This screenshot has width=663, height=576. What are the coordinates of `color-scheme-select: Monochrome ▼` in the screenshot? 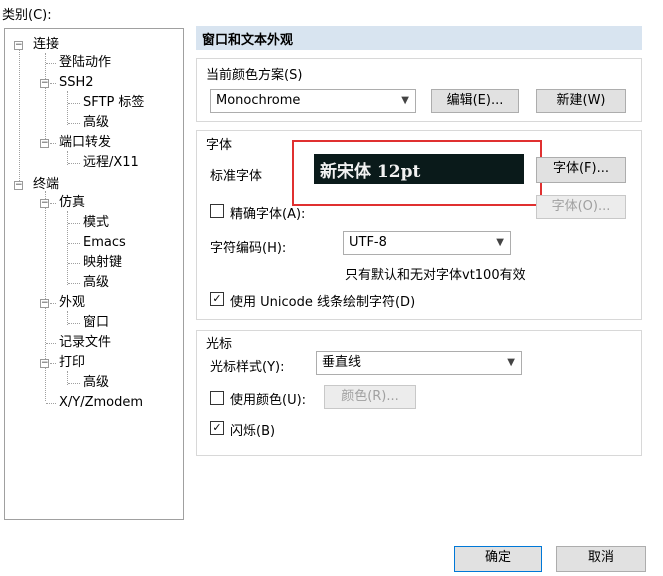 It's located at (313, 101).